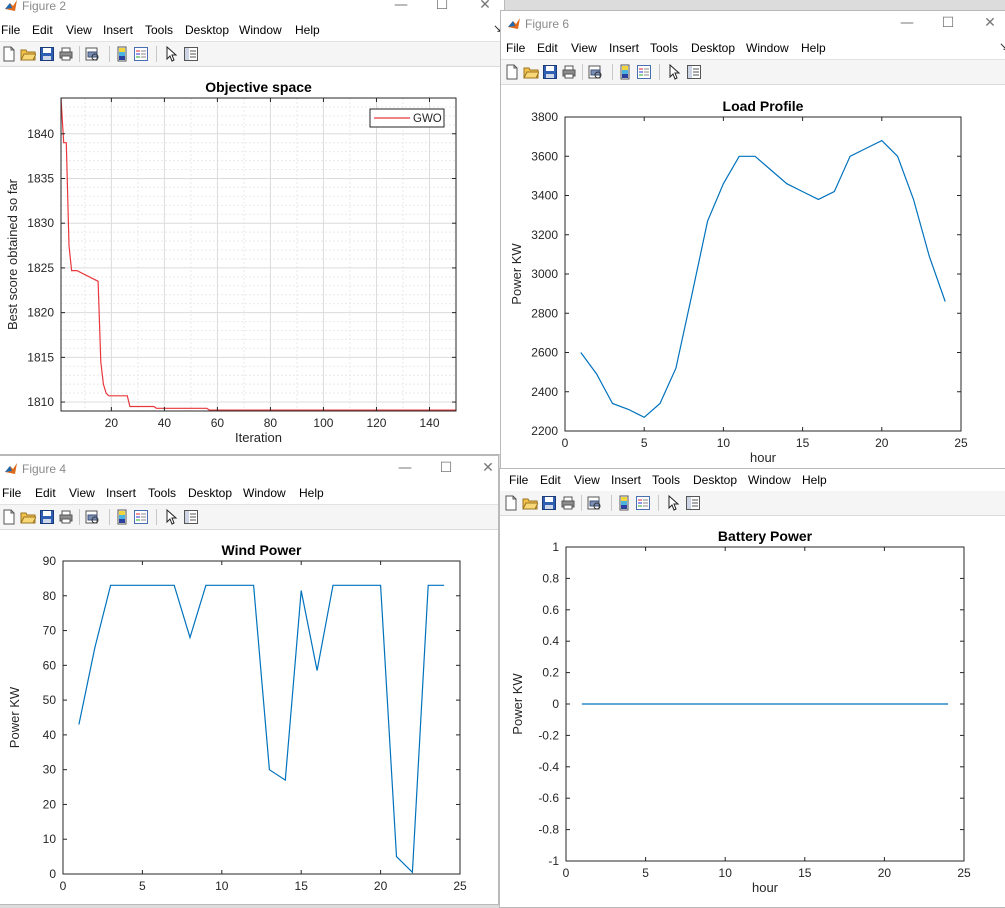  Describe the element at coordinates (544, 117) in the screenshot. I see `y-tick-label: 3800` at that location.